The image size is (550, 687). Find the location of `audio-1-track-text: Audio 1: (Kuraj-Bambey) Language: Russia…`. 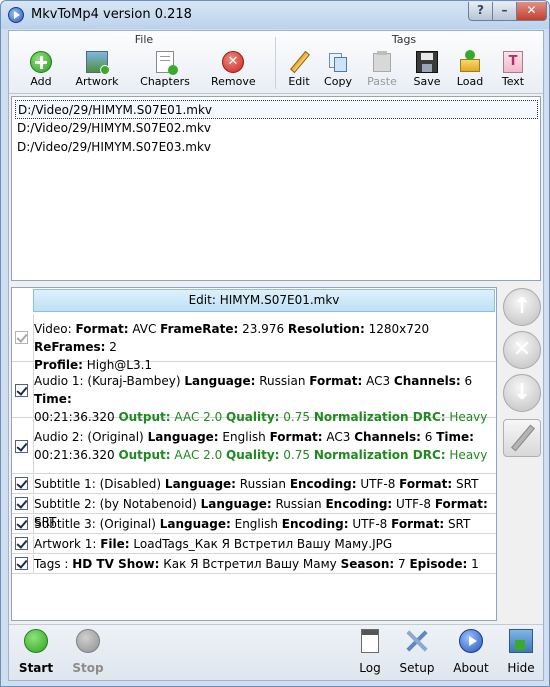

audio-1-track-text: Audio 1: (Kuraj-Bambey) Language: Russia… is located at coordinates (261, 399).